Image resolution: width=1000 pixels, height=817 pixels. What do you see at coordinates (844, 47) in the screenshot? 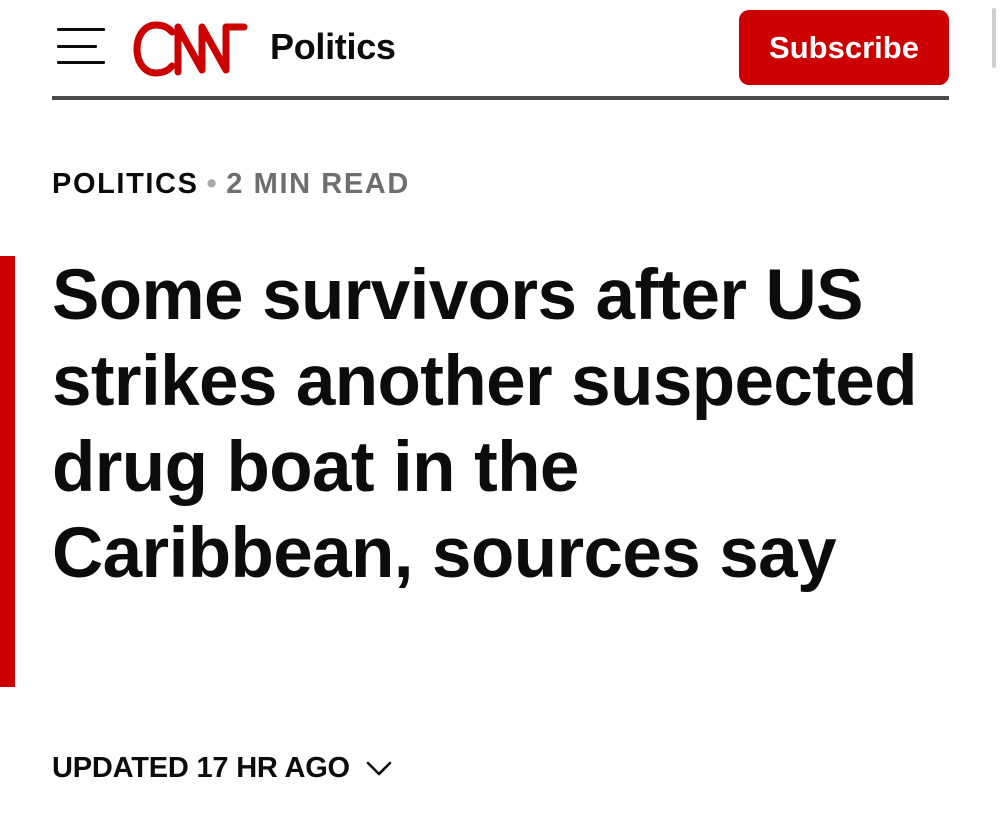
I see `subscribe-button: Subscribe` at bounding box center [844, 47].